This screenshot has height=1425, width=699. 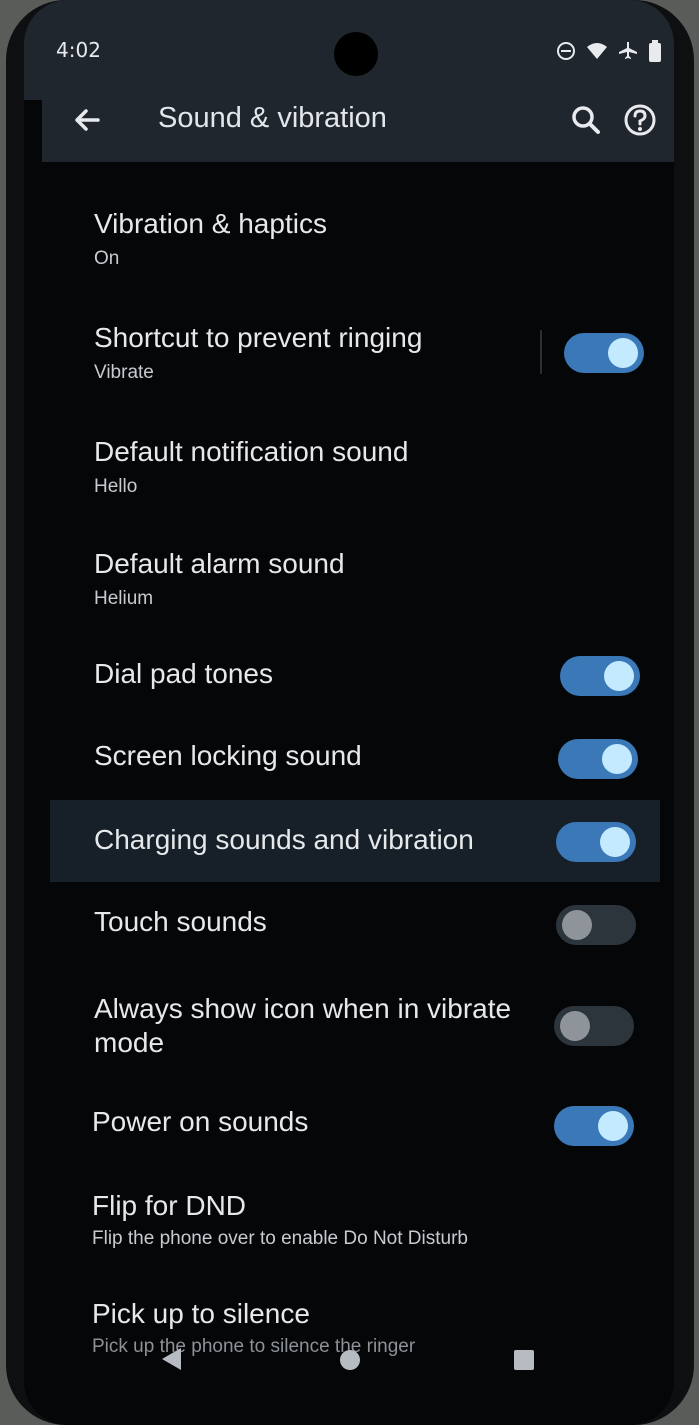 I want to click on setting-default-alarm-sound: Default alarm sound Helium, so click(x=358, y=580).